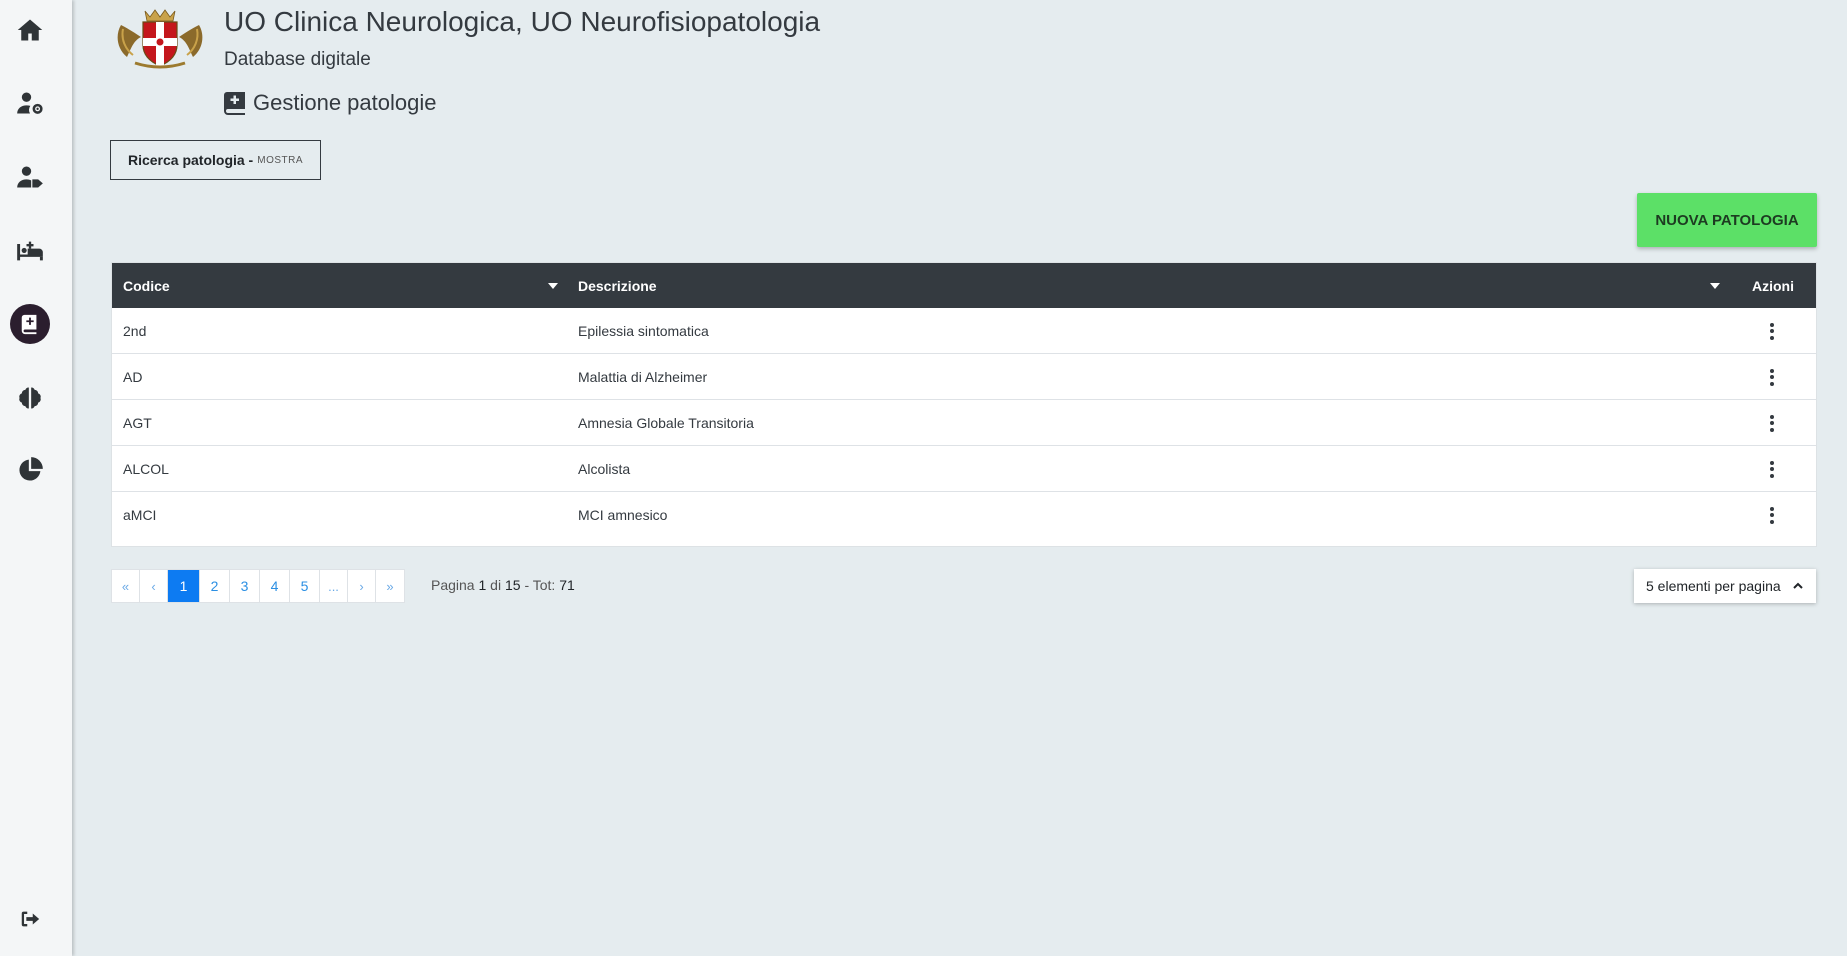 Image resolution: width=1847 pixels, height=956 pixels. I want to click on per-page-value: 5 elementi per pagina, so click(1713, 586).